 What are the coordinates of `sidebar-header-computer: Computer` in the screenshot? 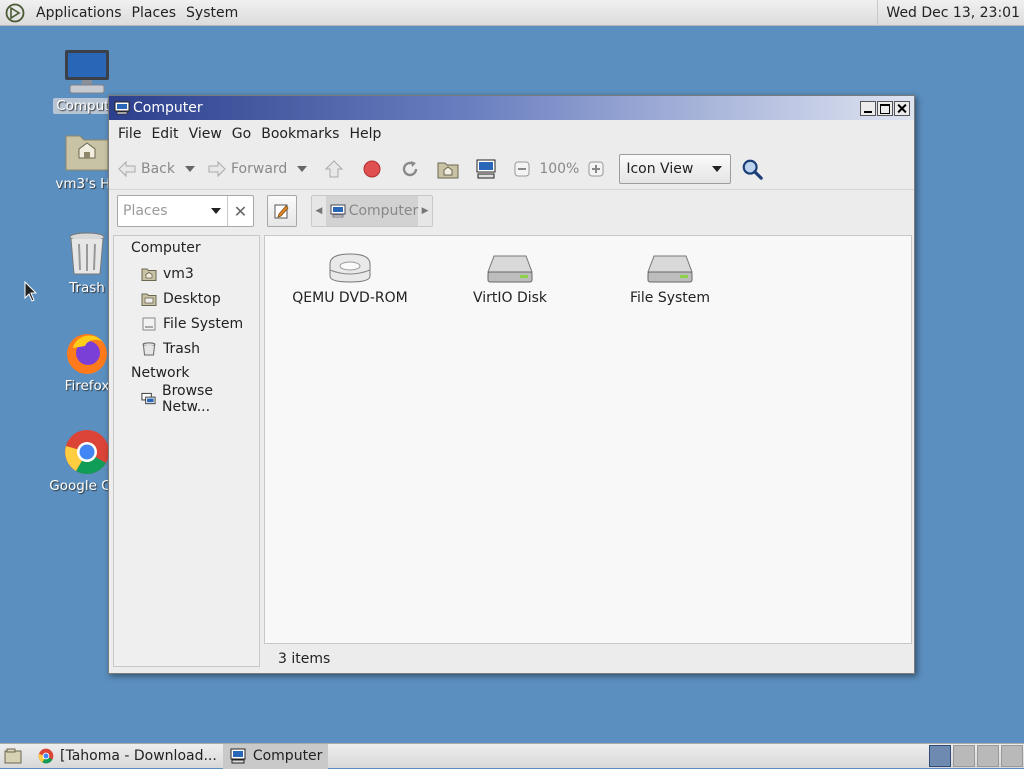 It's located at (166, 248).